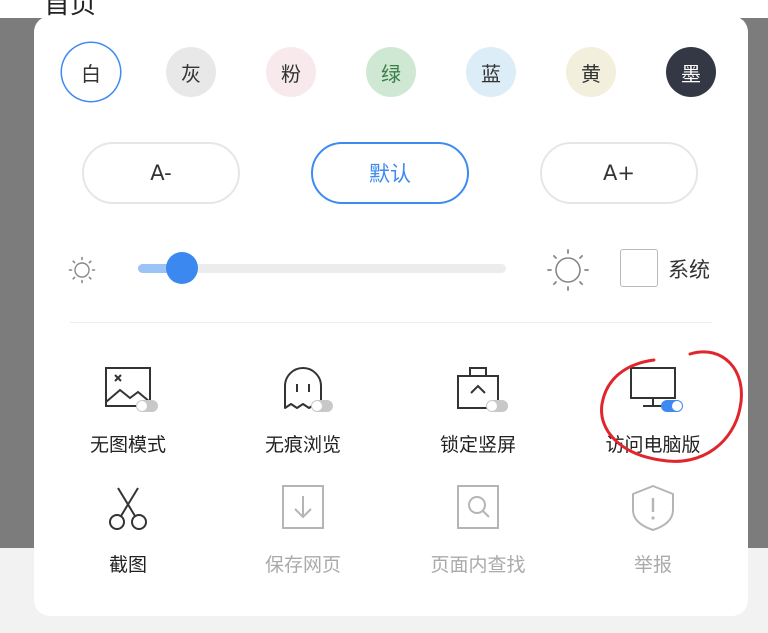 The image size is (768, 633). I want to click on no-image-icon, so click(131, 389).